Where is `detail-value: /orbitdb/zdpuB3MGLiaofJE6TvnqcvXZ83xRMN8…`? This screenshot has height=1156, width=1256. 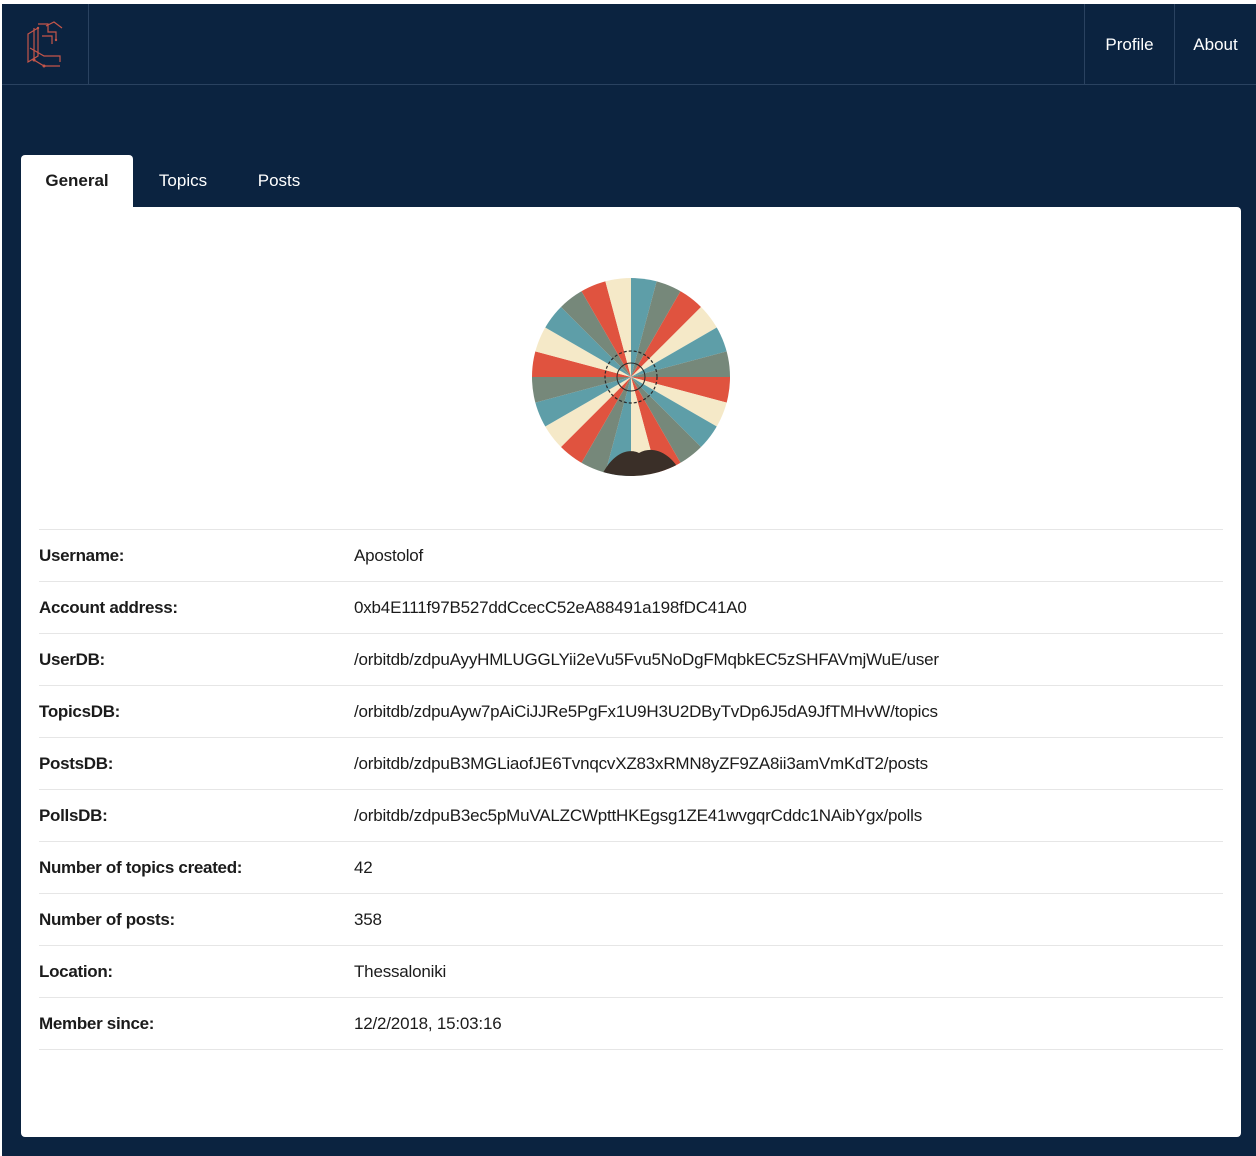 detail-value: /orbitdb/zdpuB3MGLiaofJE6TvnqcvXZ83xRMN8… is located at coordinates (641, 763).